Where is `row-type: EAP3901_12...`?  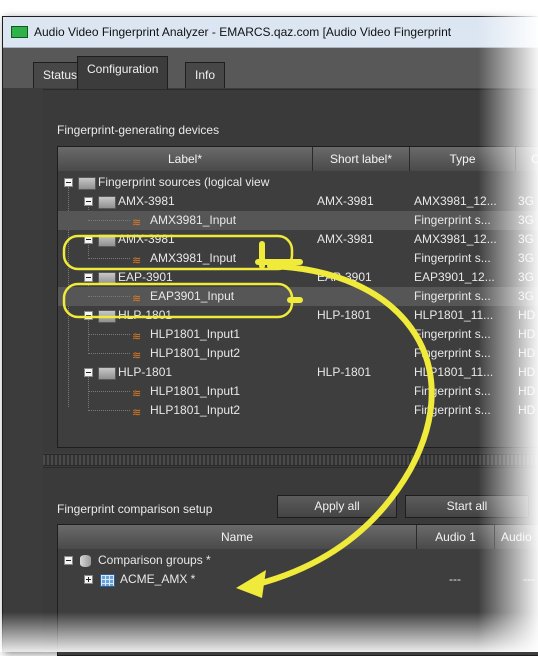
row-type: EAP3901_12... is located at coordinates (454, 277).